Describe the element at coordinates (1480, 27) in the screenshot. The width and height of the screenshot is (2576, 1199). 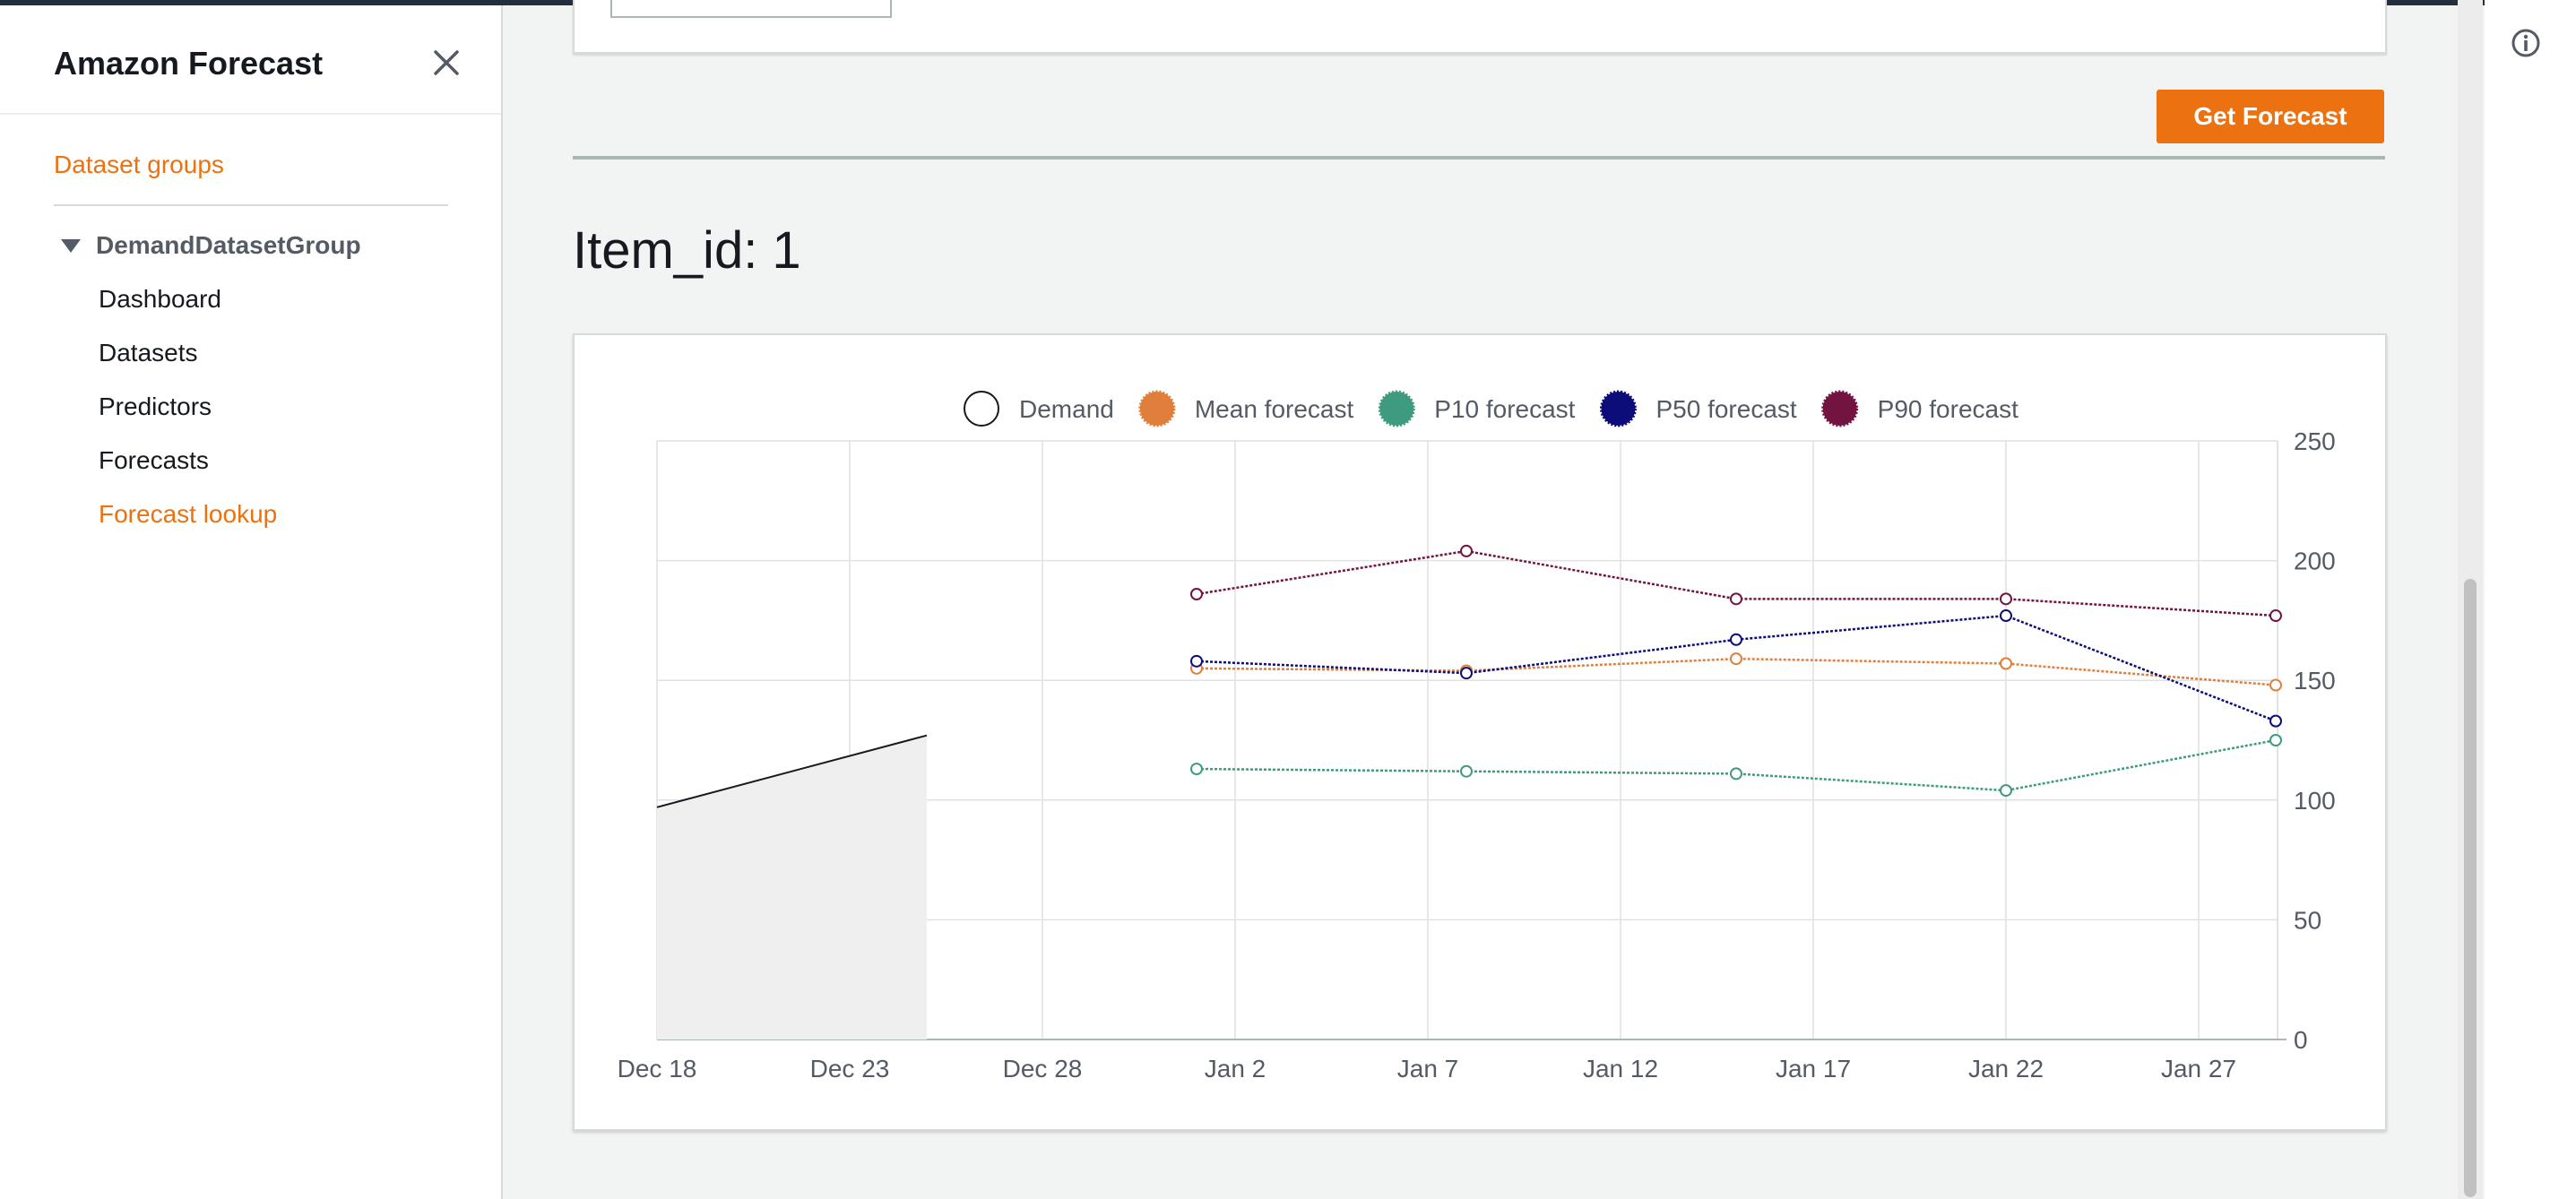
I see `lookup-form-panel` at that location.